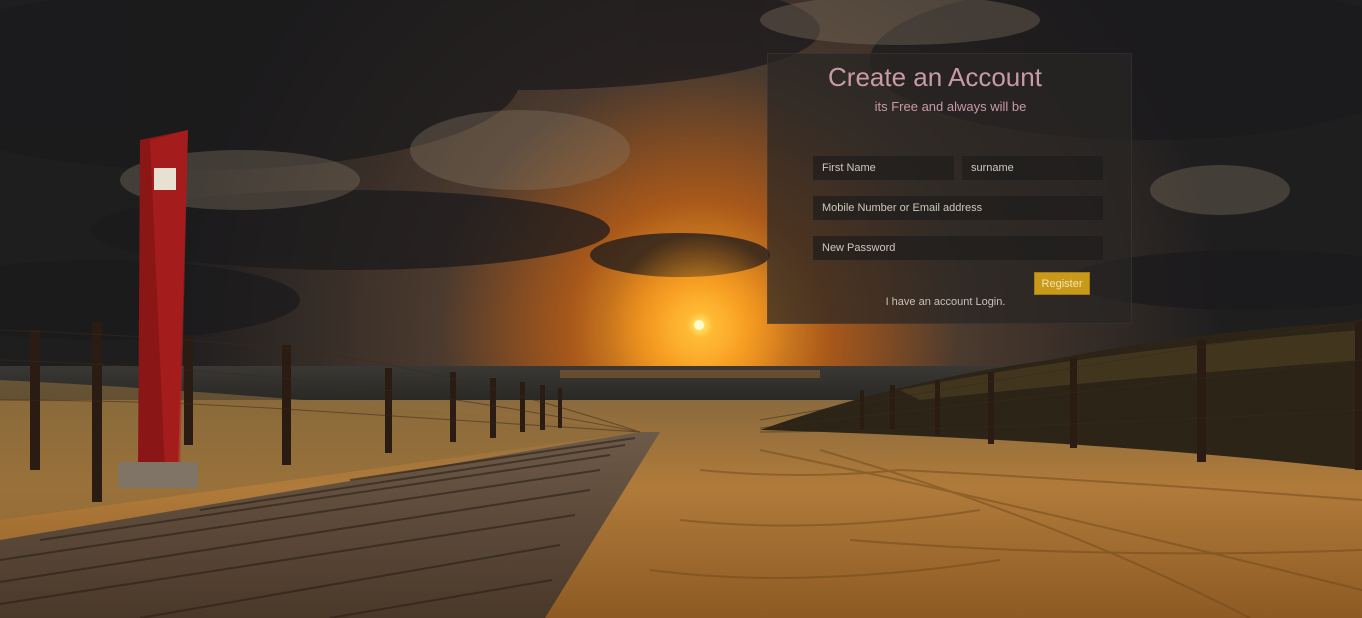  Describe the element at coordinates (958, 248) in the screenshot. I see `new-password-input` at that location.